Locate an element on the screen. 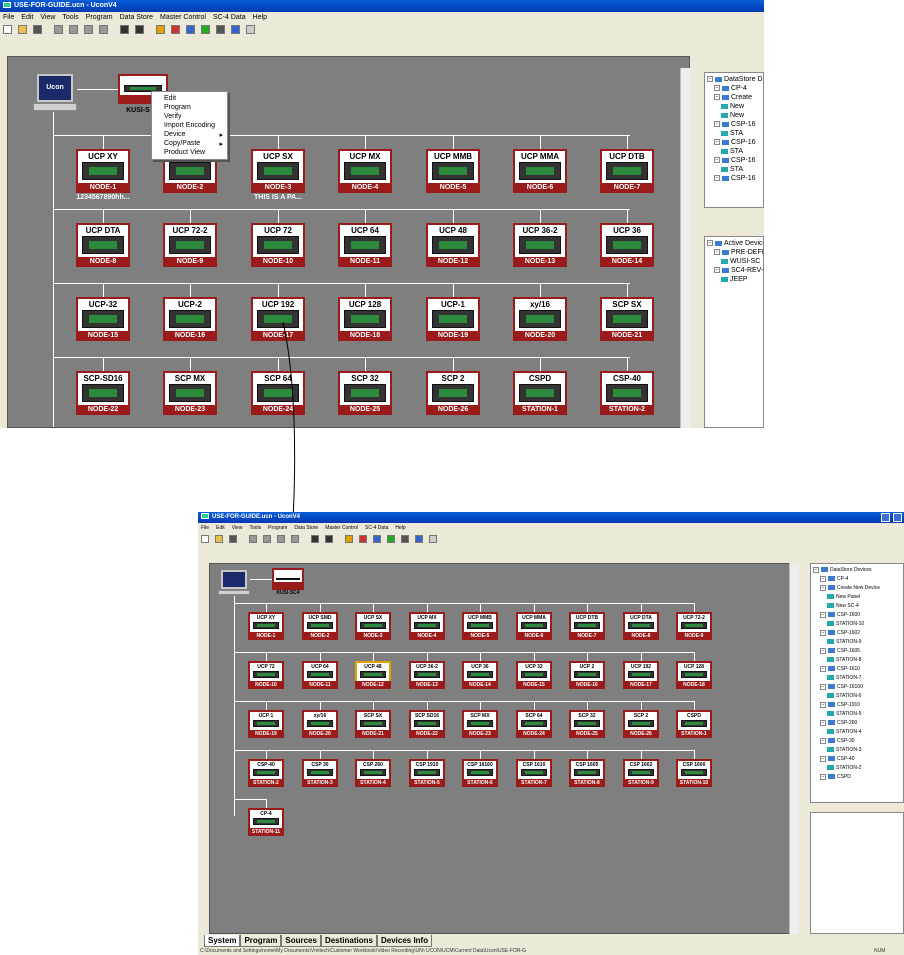  device-panel: UCP 36 NODE-14 is located at coordinates (627, 245).